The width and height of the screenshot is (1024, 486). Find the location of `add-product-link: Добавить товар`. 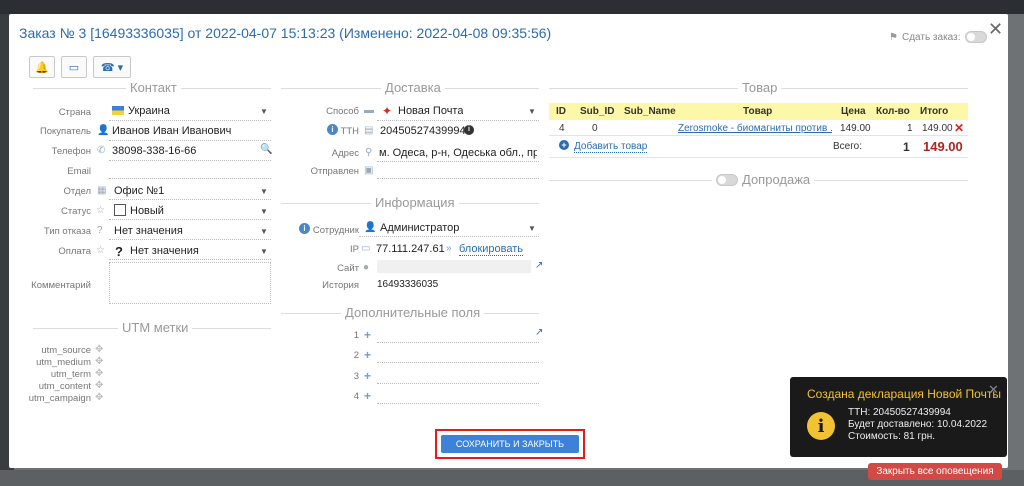

add-product-link: Добавить товар is located at coordinates (611, 147).